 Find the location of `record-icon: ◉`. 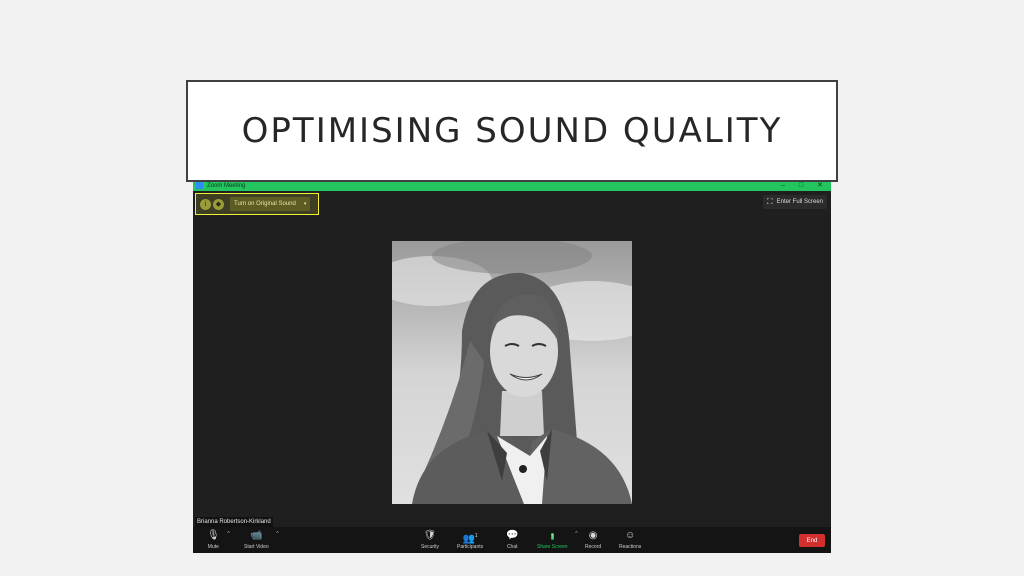

record-icon: ◉ is located at coordinates (593, 535).